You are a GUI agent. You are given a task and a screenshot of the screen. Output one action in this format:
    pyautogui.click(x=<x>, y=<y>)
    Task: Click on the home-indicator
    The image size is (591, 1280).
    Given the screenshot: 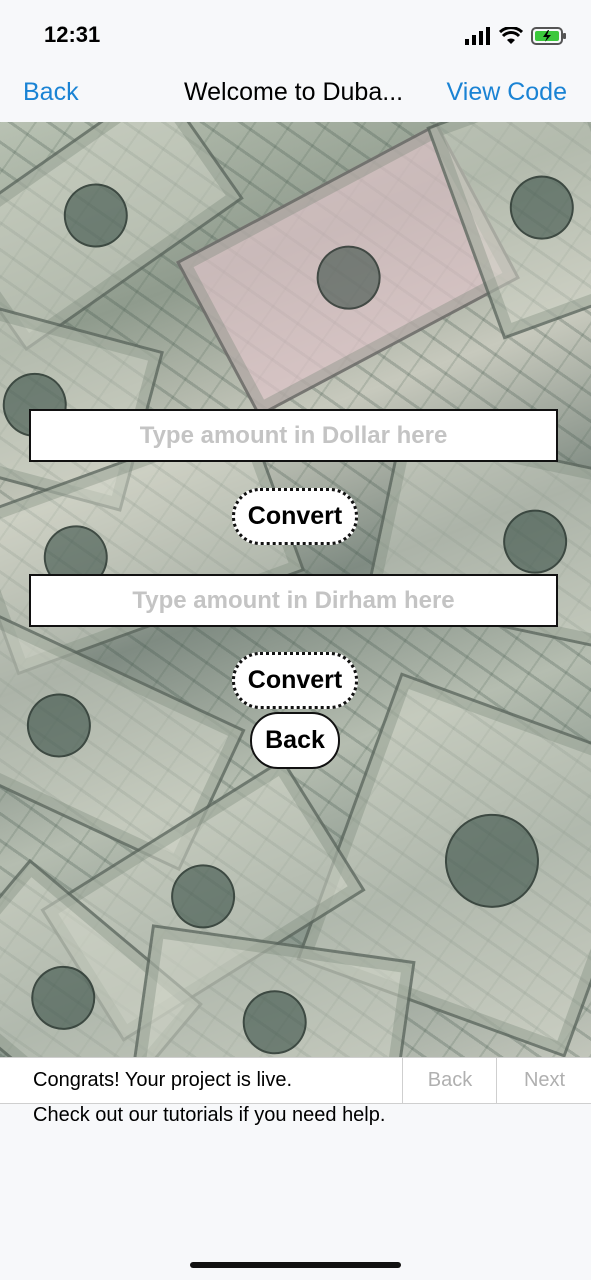 What is the action you would take?
    pyautogui.click(x=295, y=1265)
    